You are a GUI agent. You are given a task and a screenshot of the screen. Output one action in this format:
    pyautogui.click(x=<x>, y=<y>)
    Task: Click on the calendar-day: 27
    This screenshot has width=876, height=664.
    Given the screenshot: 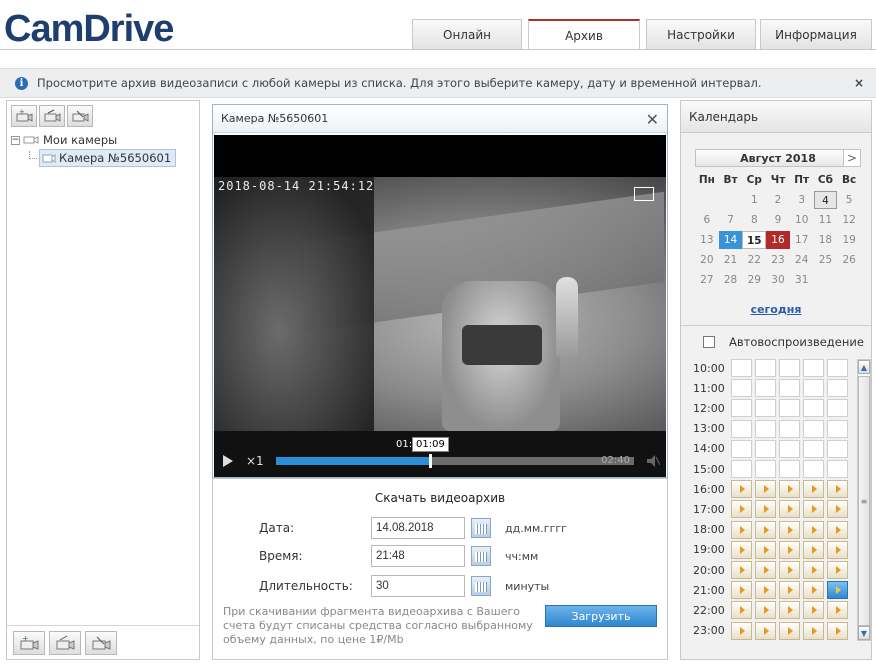 What is the action you would take?
    pyautogui.click(x=707, y=280)
    